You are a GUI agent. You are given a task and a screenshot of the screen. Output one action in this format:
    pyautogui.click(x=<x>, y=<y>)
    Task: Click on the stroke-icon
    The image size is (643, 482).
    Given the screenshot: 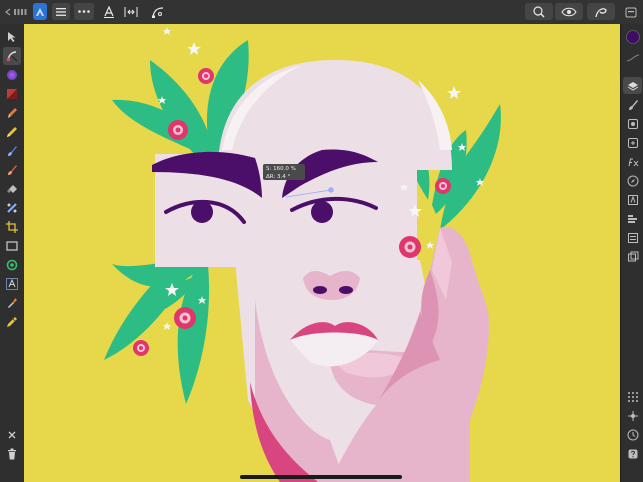 What is the action you would take?
    pyautogui.click(x=632, y=57)
    